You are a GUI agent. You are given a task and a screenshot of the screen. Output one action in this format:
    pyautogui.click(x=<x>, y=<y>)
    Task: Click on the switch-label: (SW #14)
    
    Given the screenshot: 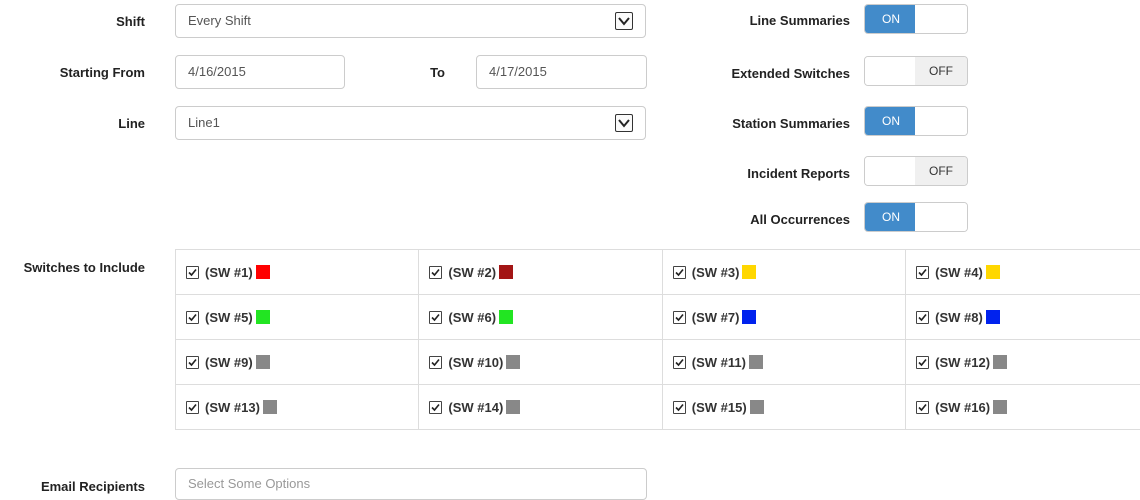 What is the action you would take?
    pyautogui.click(x=476, y=407)
    